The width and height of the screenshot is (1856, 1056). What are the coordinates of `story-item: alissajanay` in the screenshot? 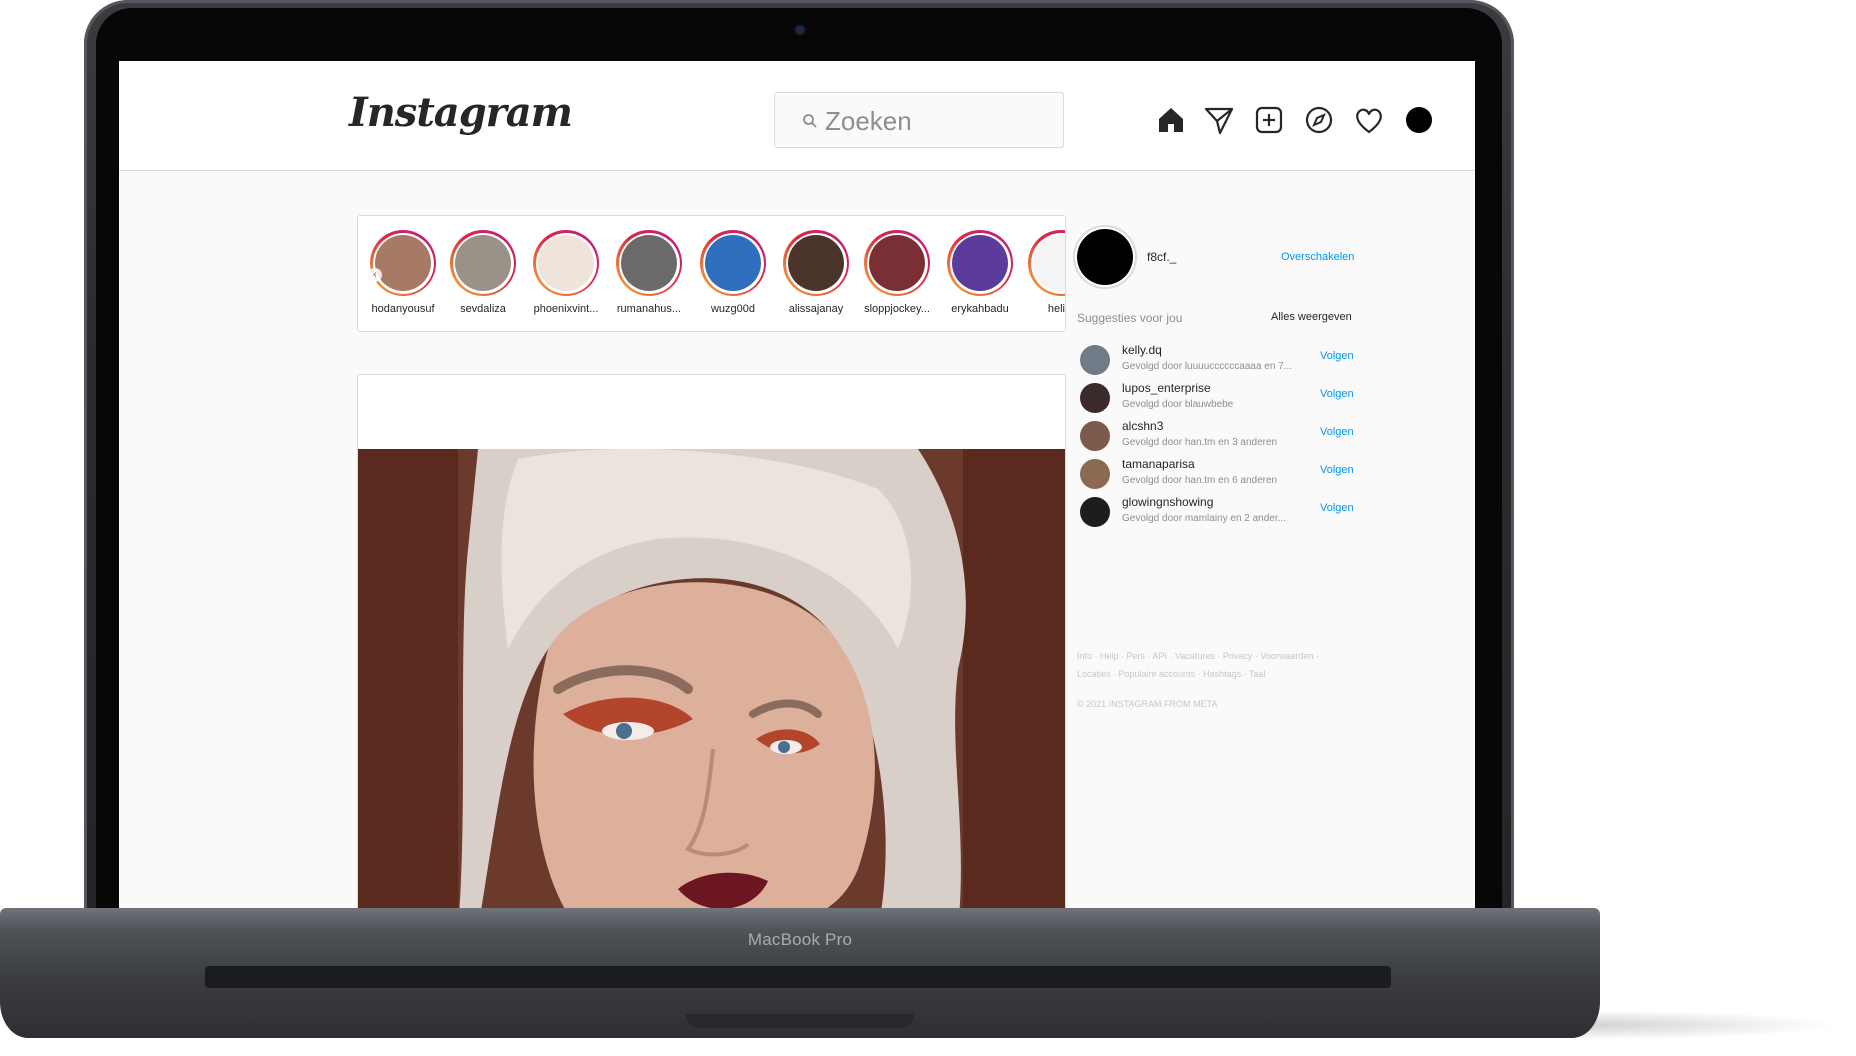 It's located at (816, 272).